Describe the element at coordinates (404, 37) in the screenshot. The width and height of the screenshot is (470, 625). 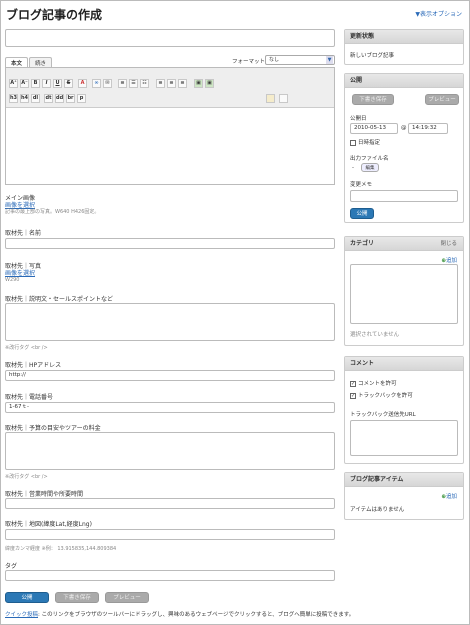
I see `status-title: 更新状態` at that location.